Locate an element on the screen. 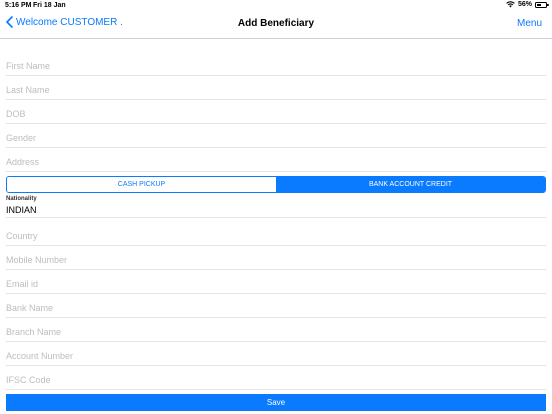 The width and height of the screenshot is (552, 414). battery-percent: 56% is located at coordinates (524, 4).